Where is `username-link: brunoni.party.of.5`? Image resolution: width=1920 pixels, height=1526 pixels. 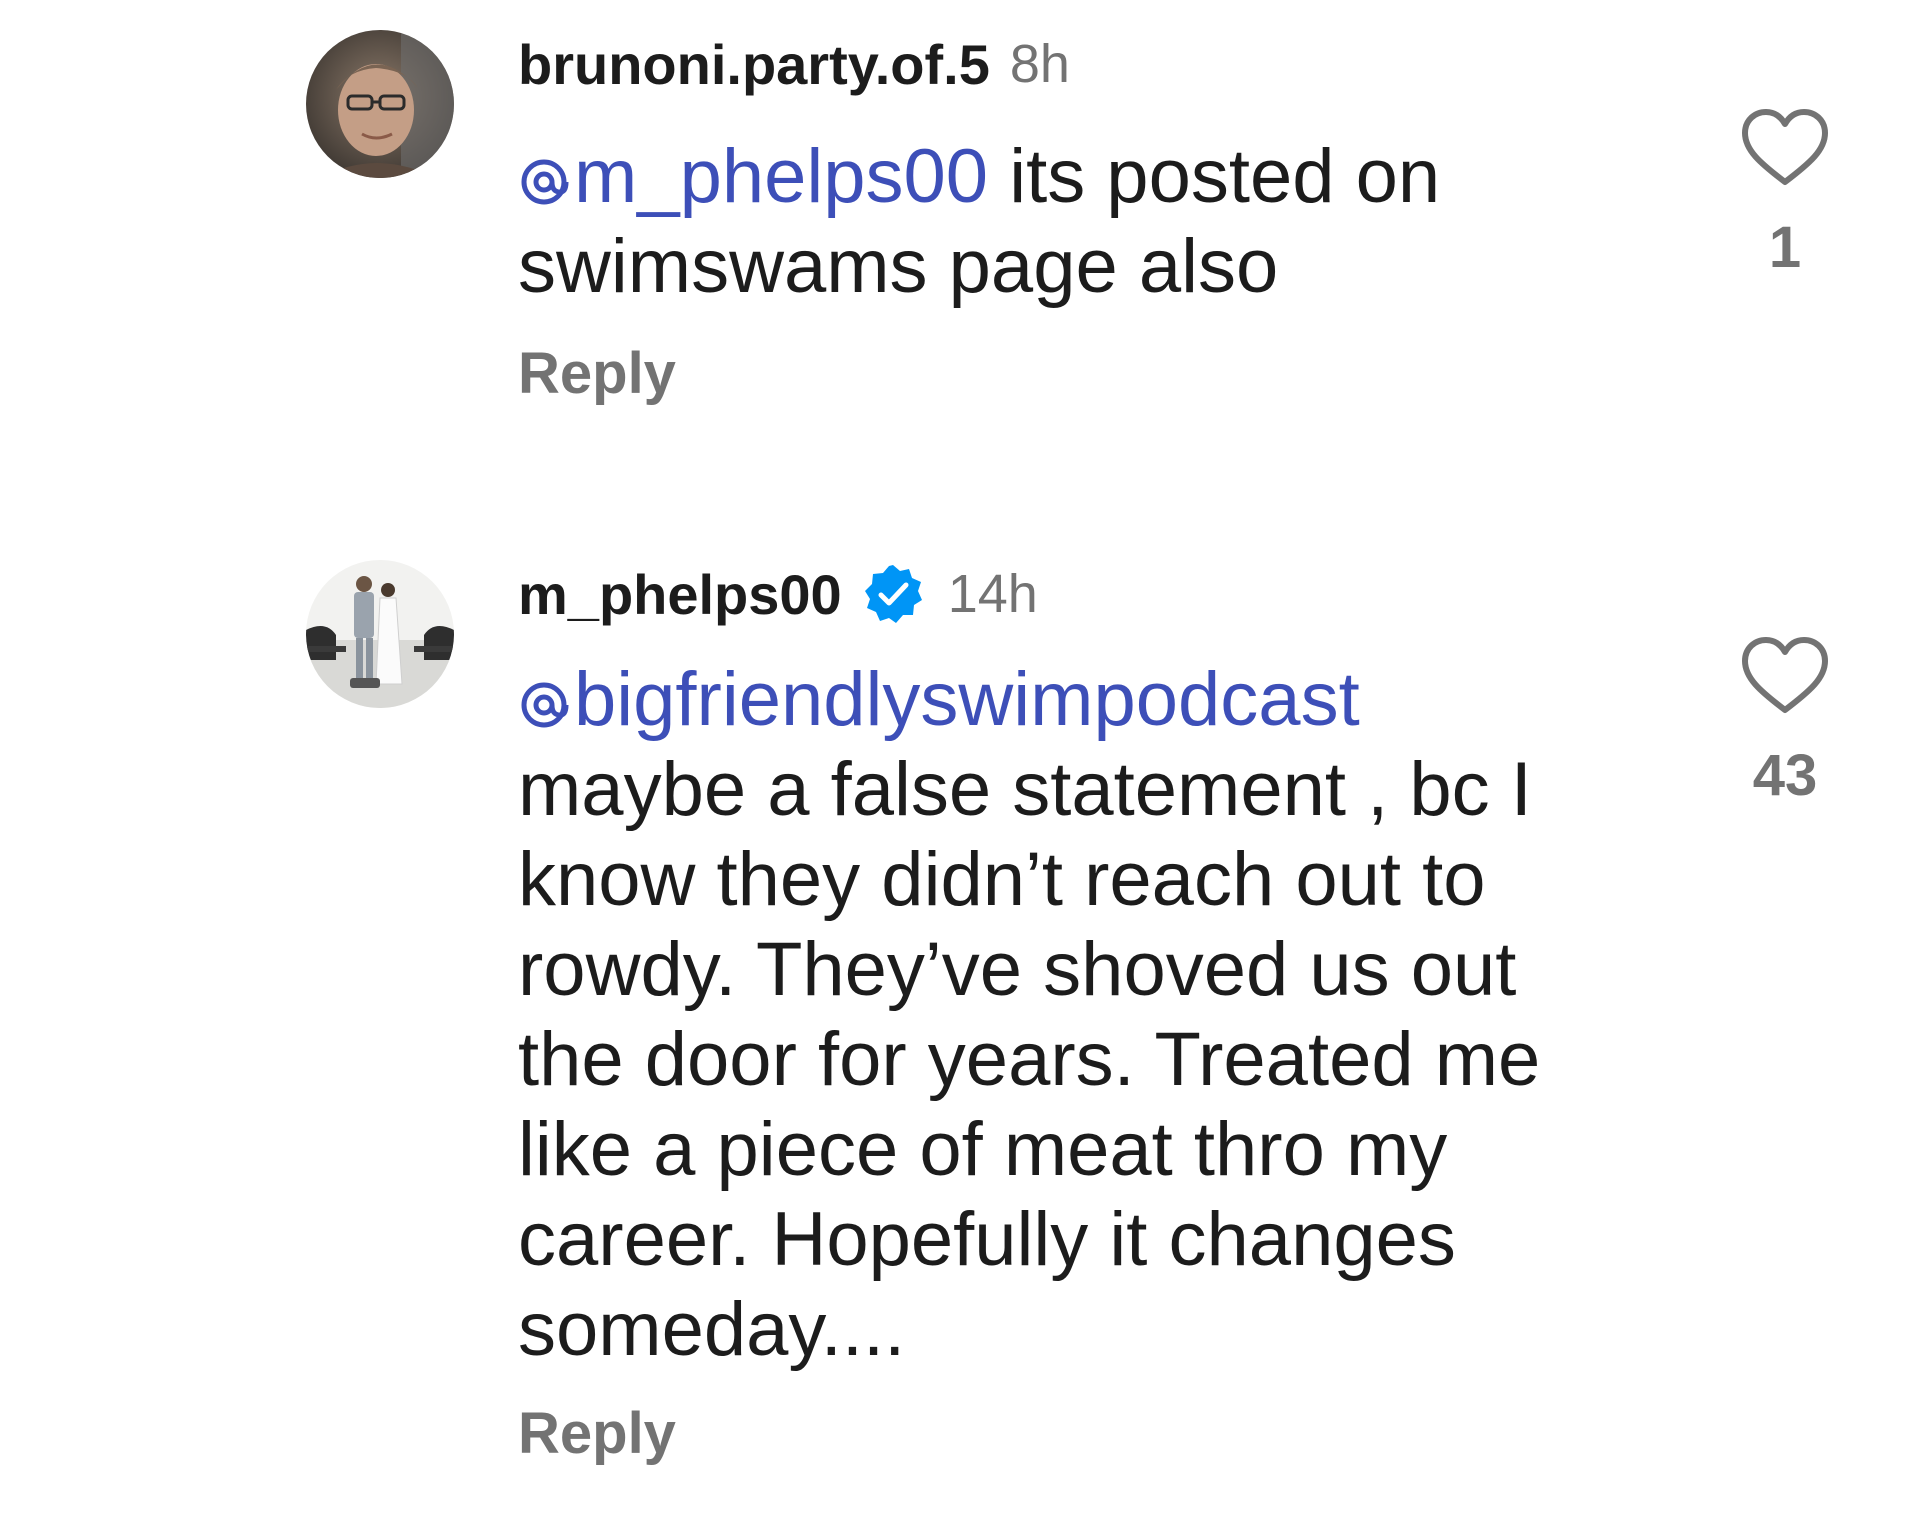
username-link: brunoni.party.of.5 is located at coordinates (754, 64).